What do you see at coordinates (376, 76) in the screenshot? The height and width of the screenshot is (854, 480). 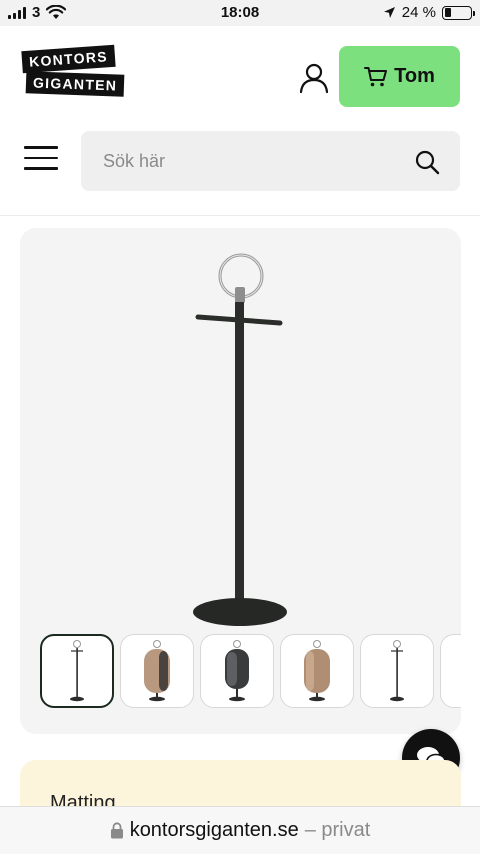 I see `cart-icon` at bounding box center [376, 76].